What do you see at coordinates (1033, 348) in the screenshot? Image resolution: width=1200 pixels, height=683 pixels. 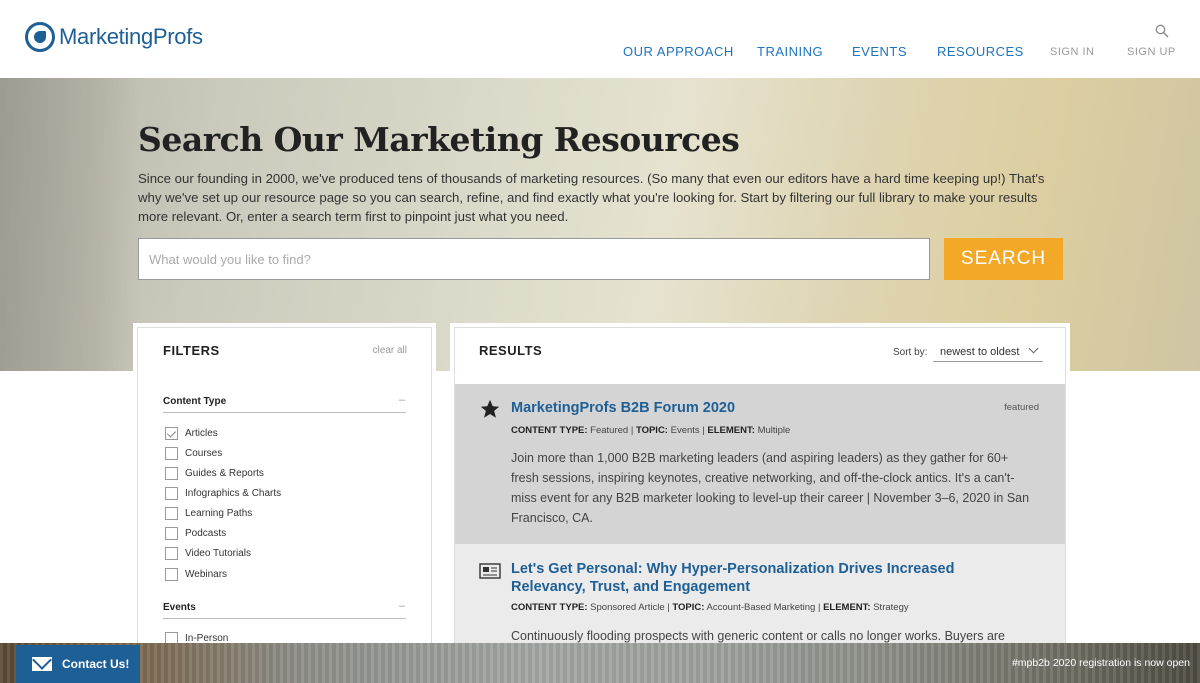 I see `chevron-down-icon` at bounding box center [1033, 348].